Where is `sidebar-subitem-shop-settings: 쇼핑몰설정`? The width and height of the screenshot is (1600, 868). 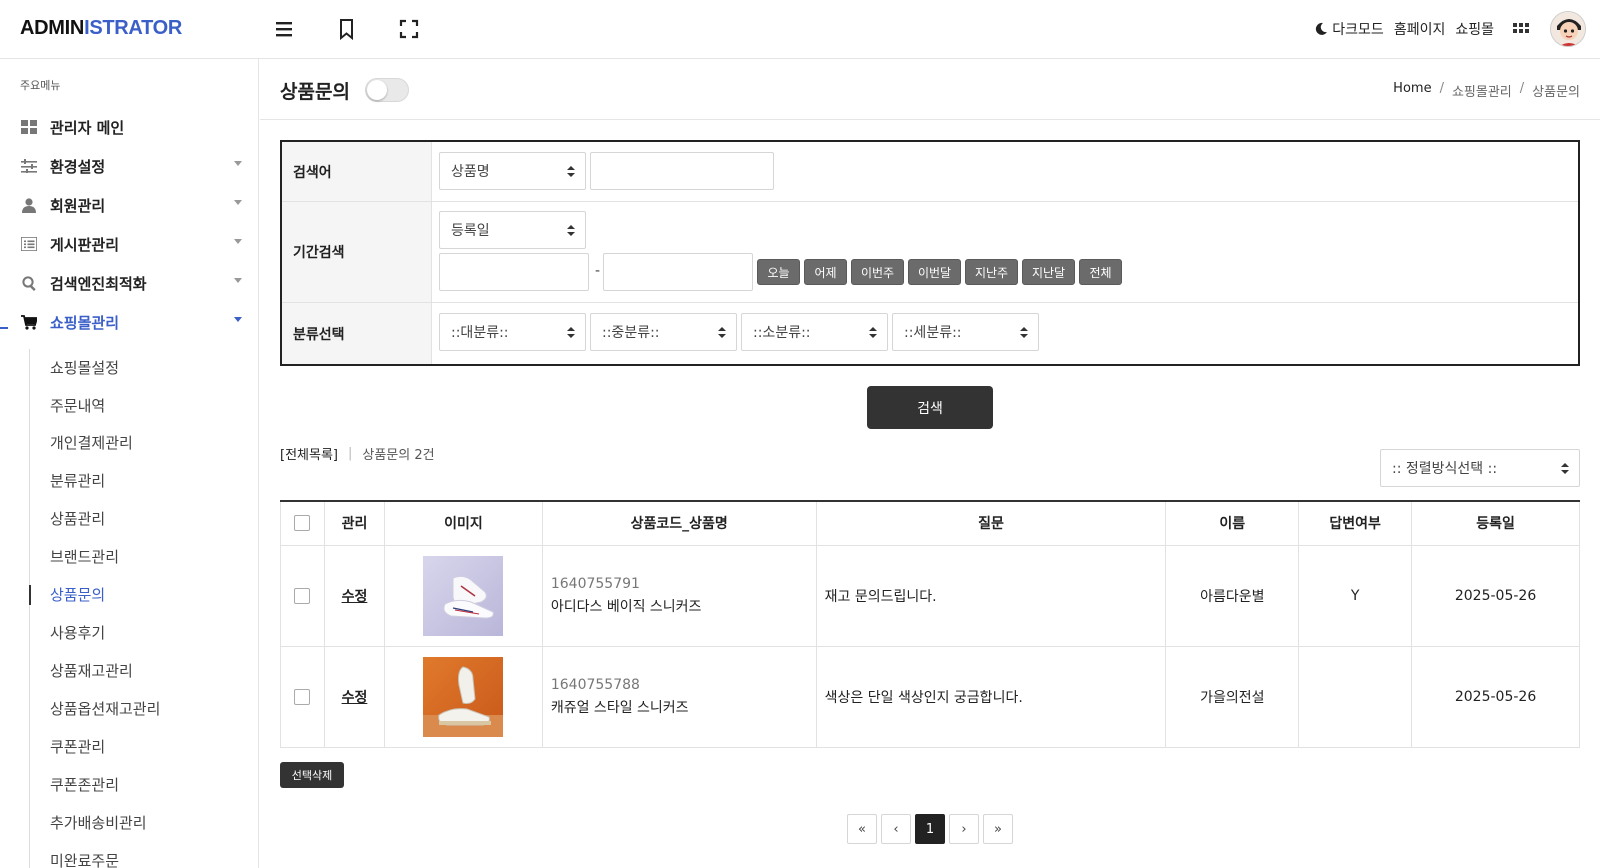 sidebar-subitem-shop-settings: 쇼핑몰설정 is located at coordinates (84, 367).